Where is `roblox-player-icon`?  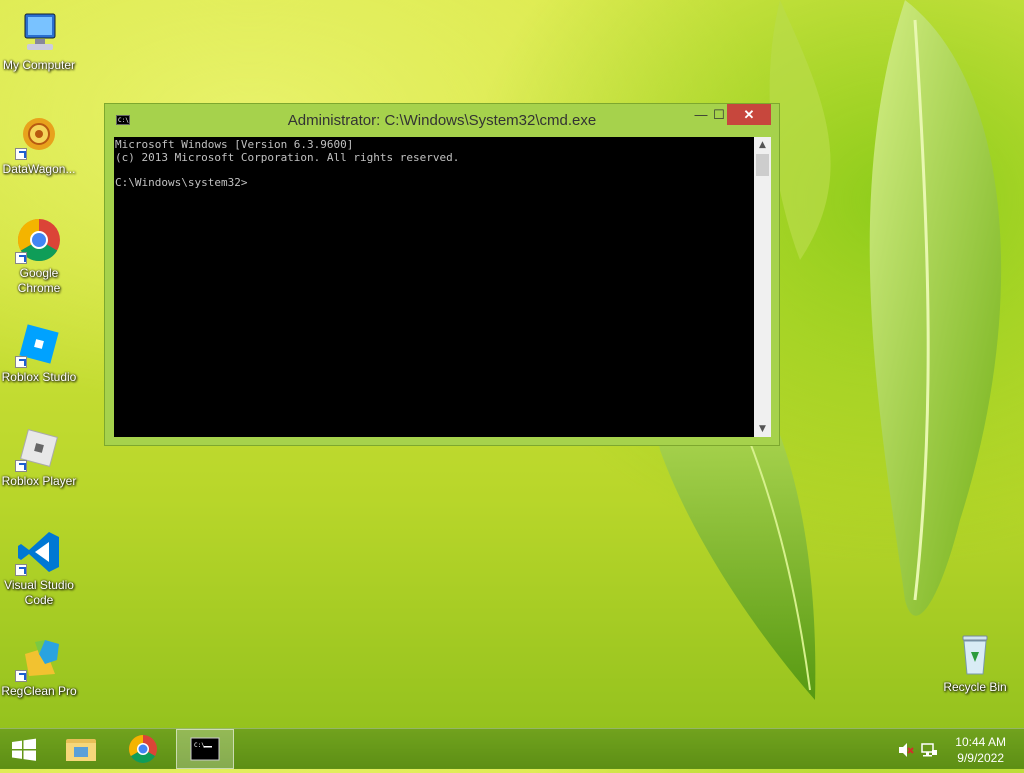
roblox-player-icon is located at coordinates (39, 448).